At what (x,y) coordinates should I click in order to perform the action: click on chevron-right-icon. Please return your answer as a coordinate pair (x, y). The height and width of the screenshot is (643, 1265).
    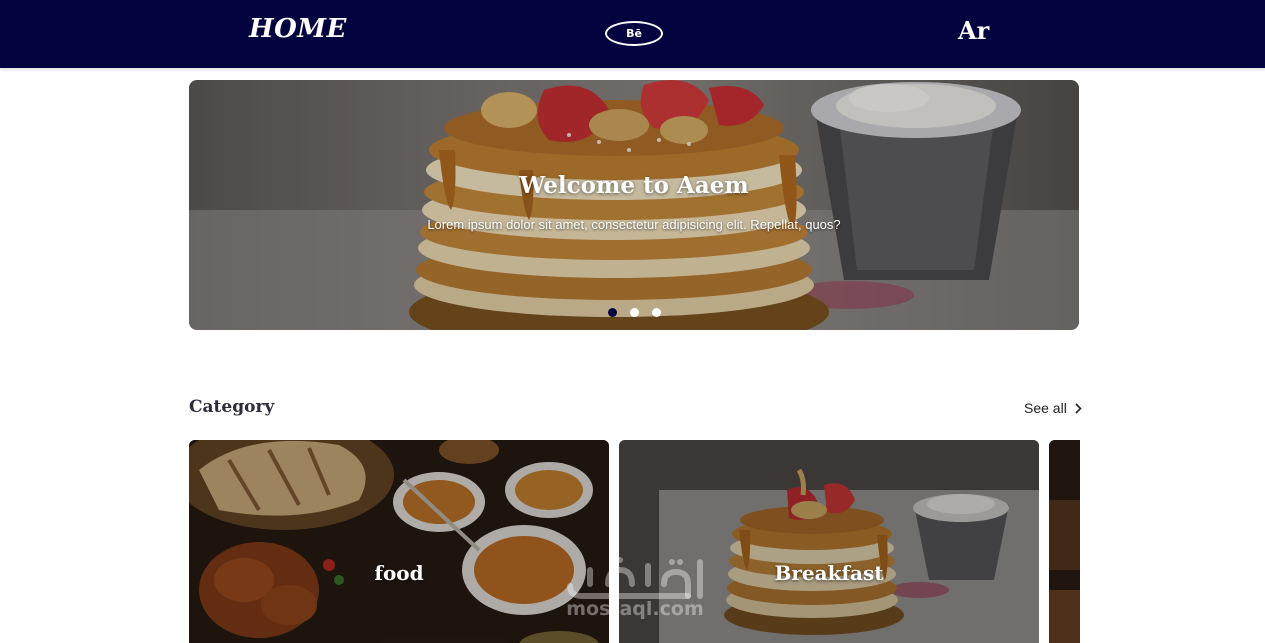
    Looking at the image, I should click on (1078, 408).